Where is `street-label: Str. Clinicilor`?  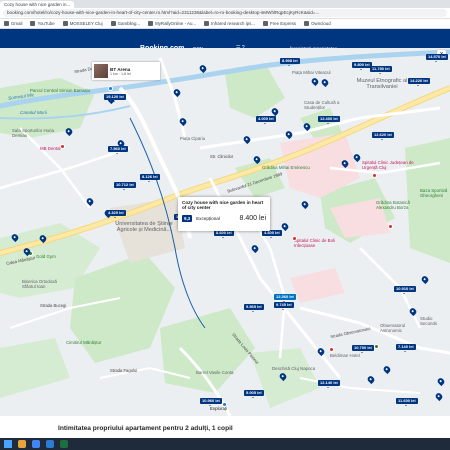
street-label: Str. Clinicilor is located at coordinates (222, 156).